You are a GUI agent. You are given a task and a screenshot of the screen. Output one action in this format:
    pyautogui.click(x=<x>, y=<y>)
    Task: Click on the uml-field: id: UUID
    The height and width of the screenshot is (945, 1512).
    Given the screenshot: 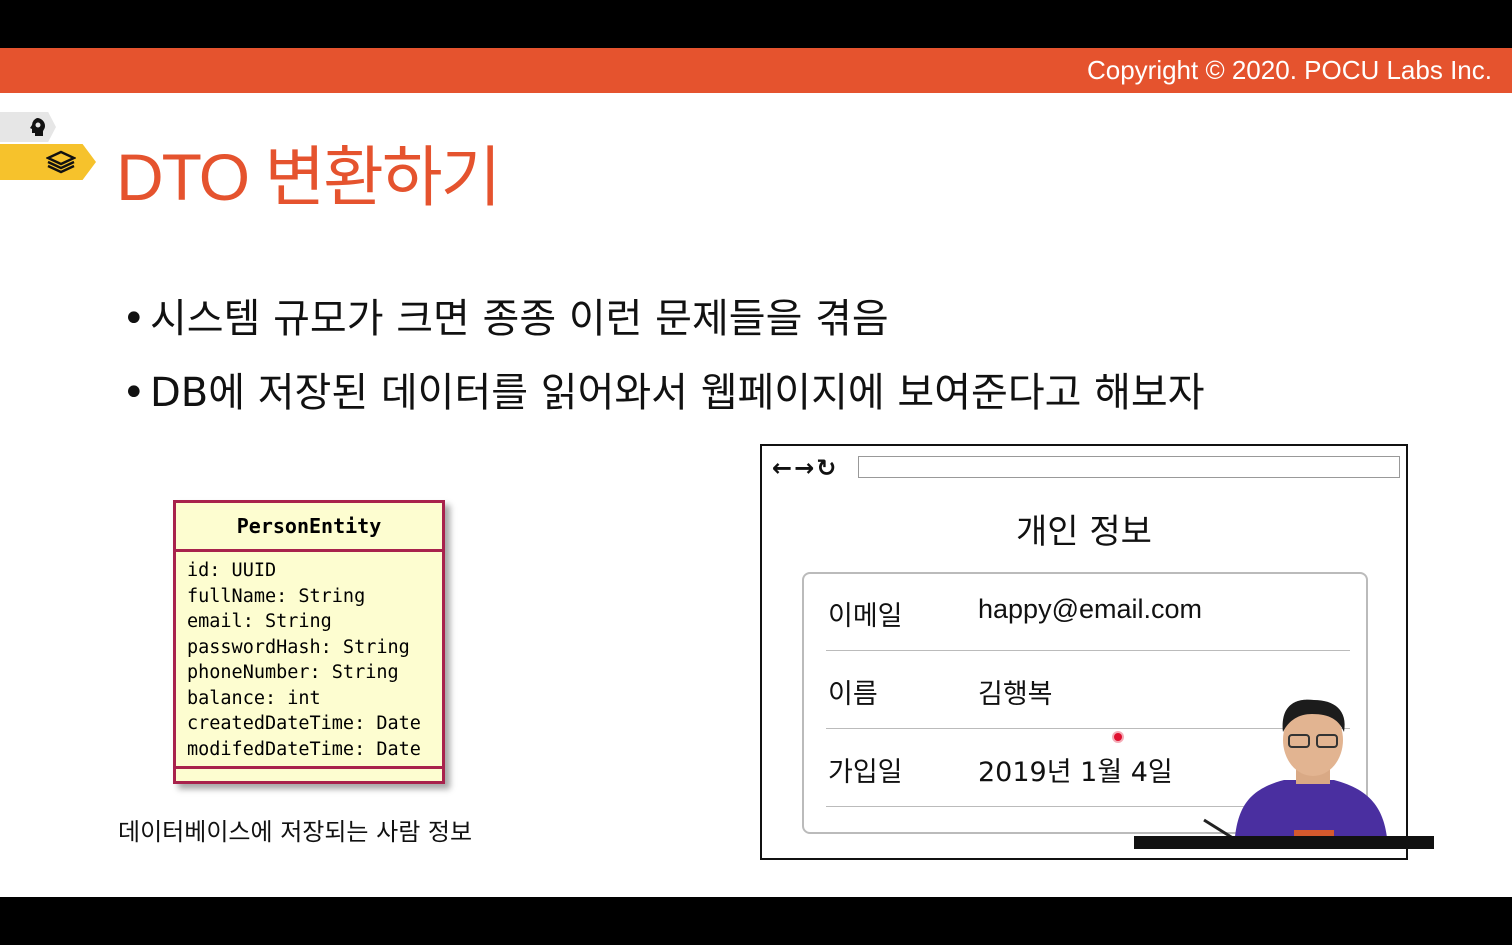 What is the action you would take?
    pyautogui.click(x=232, y=570)
    